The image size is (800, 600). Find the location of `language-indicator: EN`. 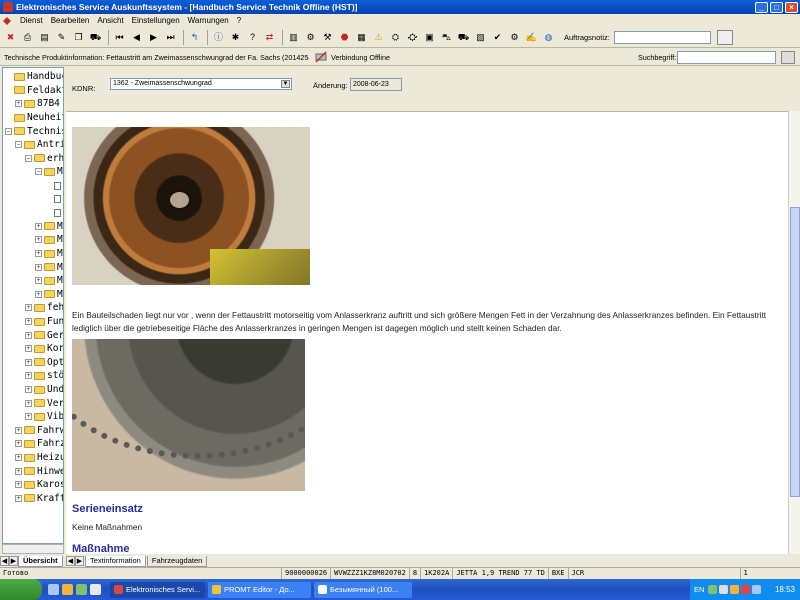

language-indicator: EN is located at coordinates (699, 589).